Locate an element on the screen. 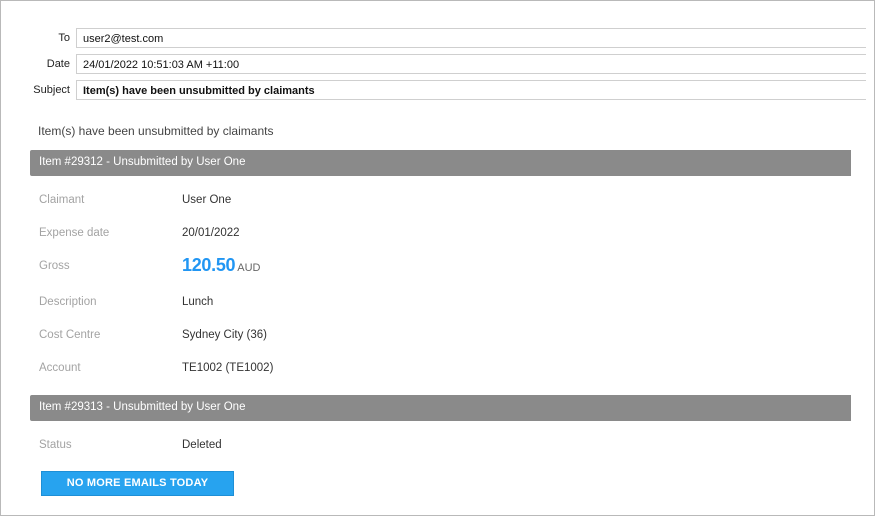  claimant-label: Claimant is located at coordinates (62, 200).